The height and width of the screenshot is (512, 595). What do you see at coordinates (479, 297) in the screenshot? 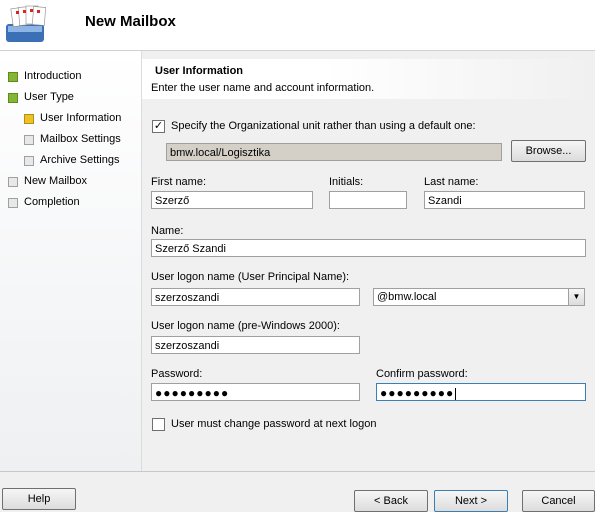
I see `upn-domain-select: @bmw.local ▼` at bounding box center [479, 297].